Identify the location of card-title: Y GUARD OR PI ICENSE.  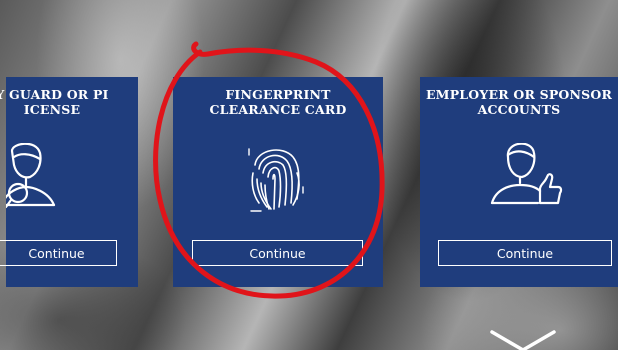
(54, 102).